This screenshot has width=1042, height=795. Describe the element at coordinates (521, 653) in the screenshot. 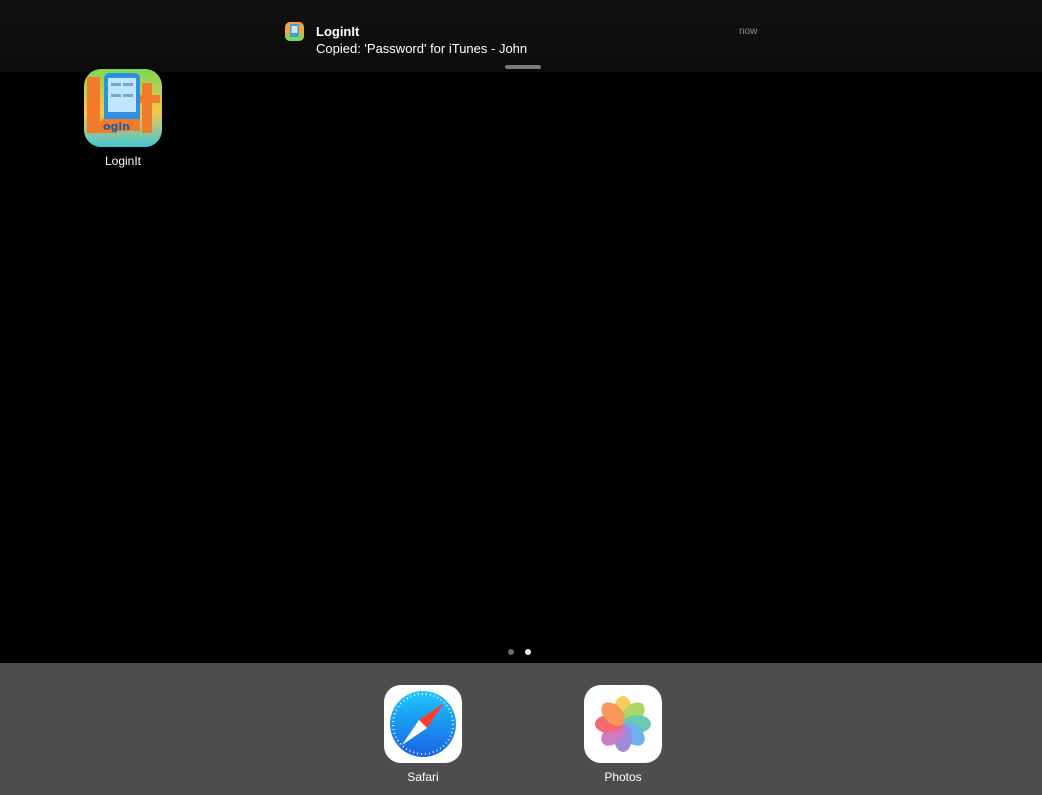

I see `page-indicator` at that location.